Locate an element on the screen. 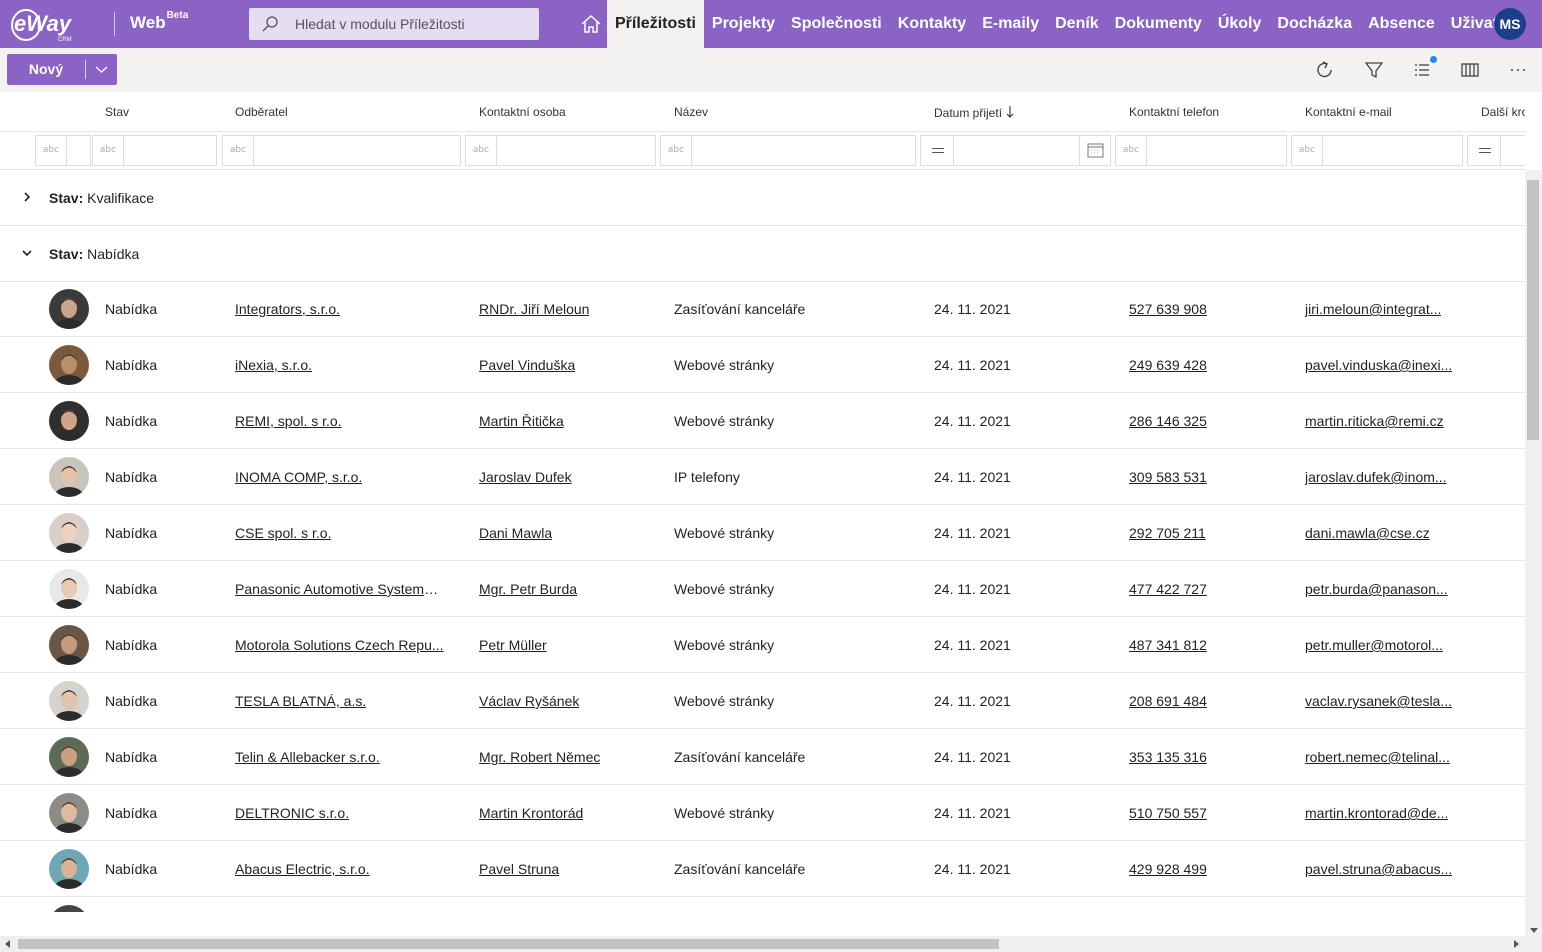 Image resolution: width=1542 pixels, height=952 pixels. nav-item-dokumenty: Dokumenty is located at coordinates (1158, 24).